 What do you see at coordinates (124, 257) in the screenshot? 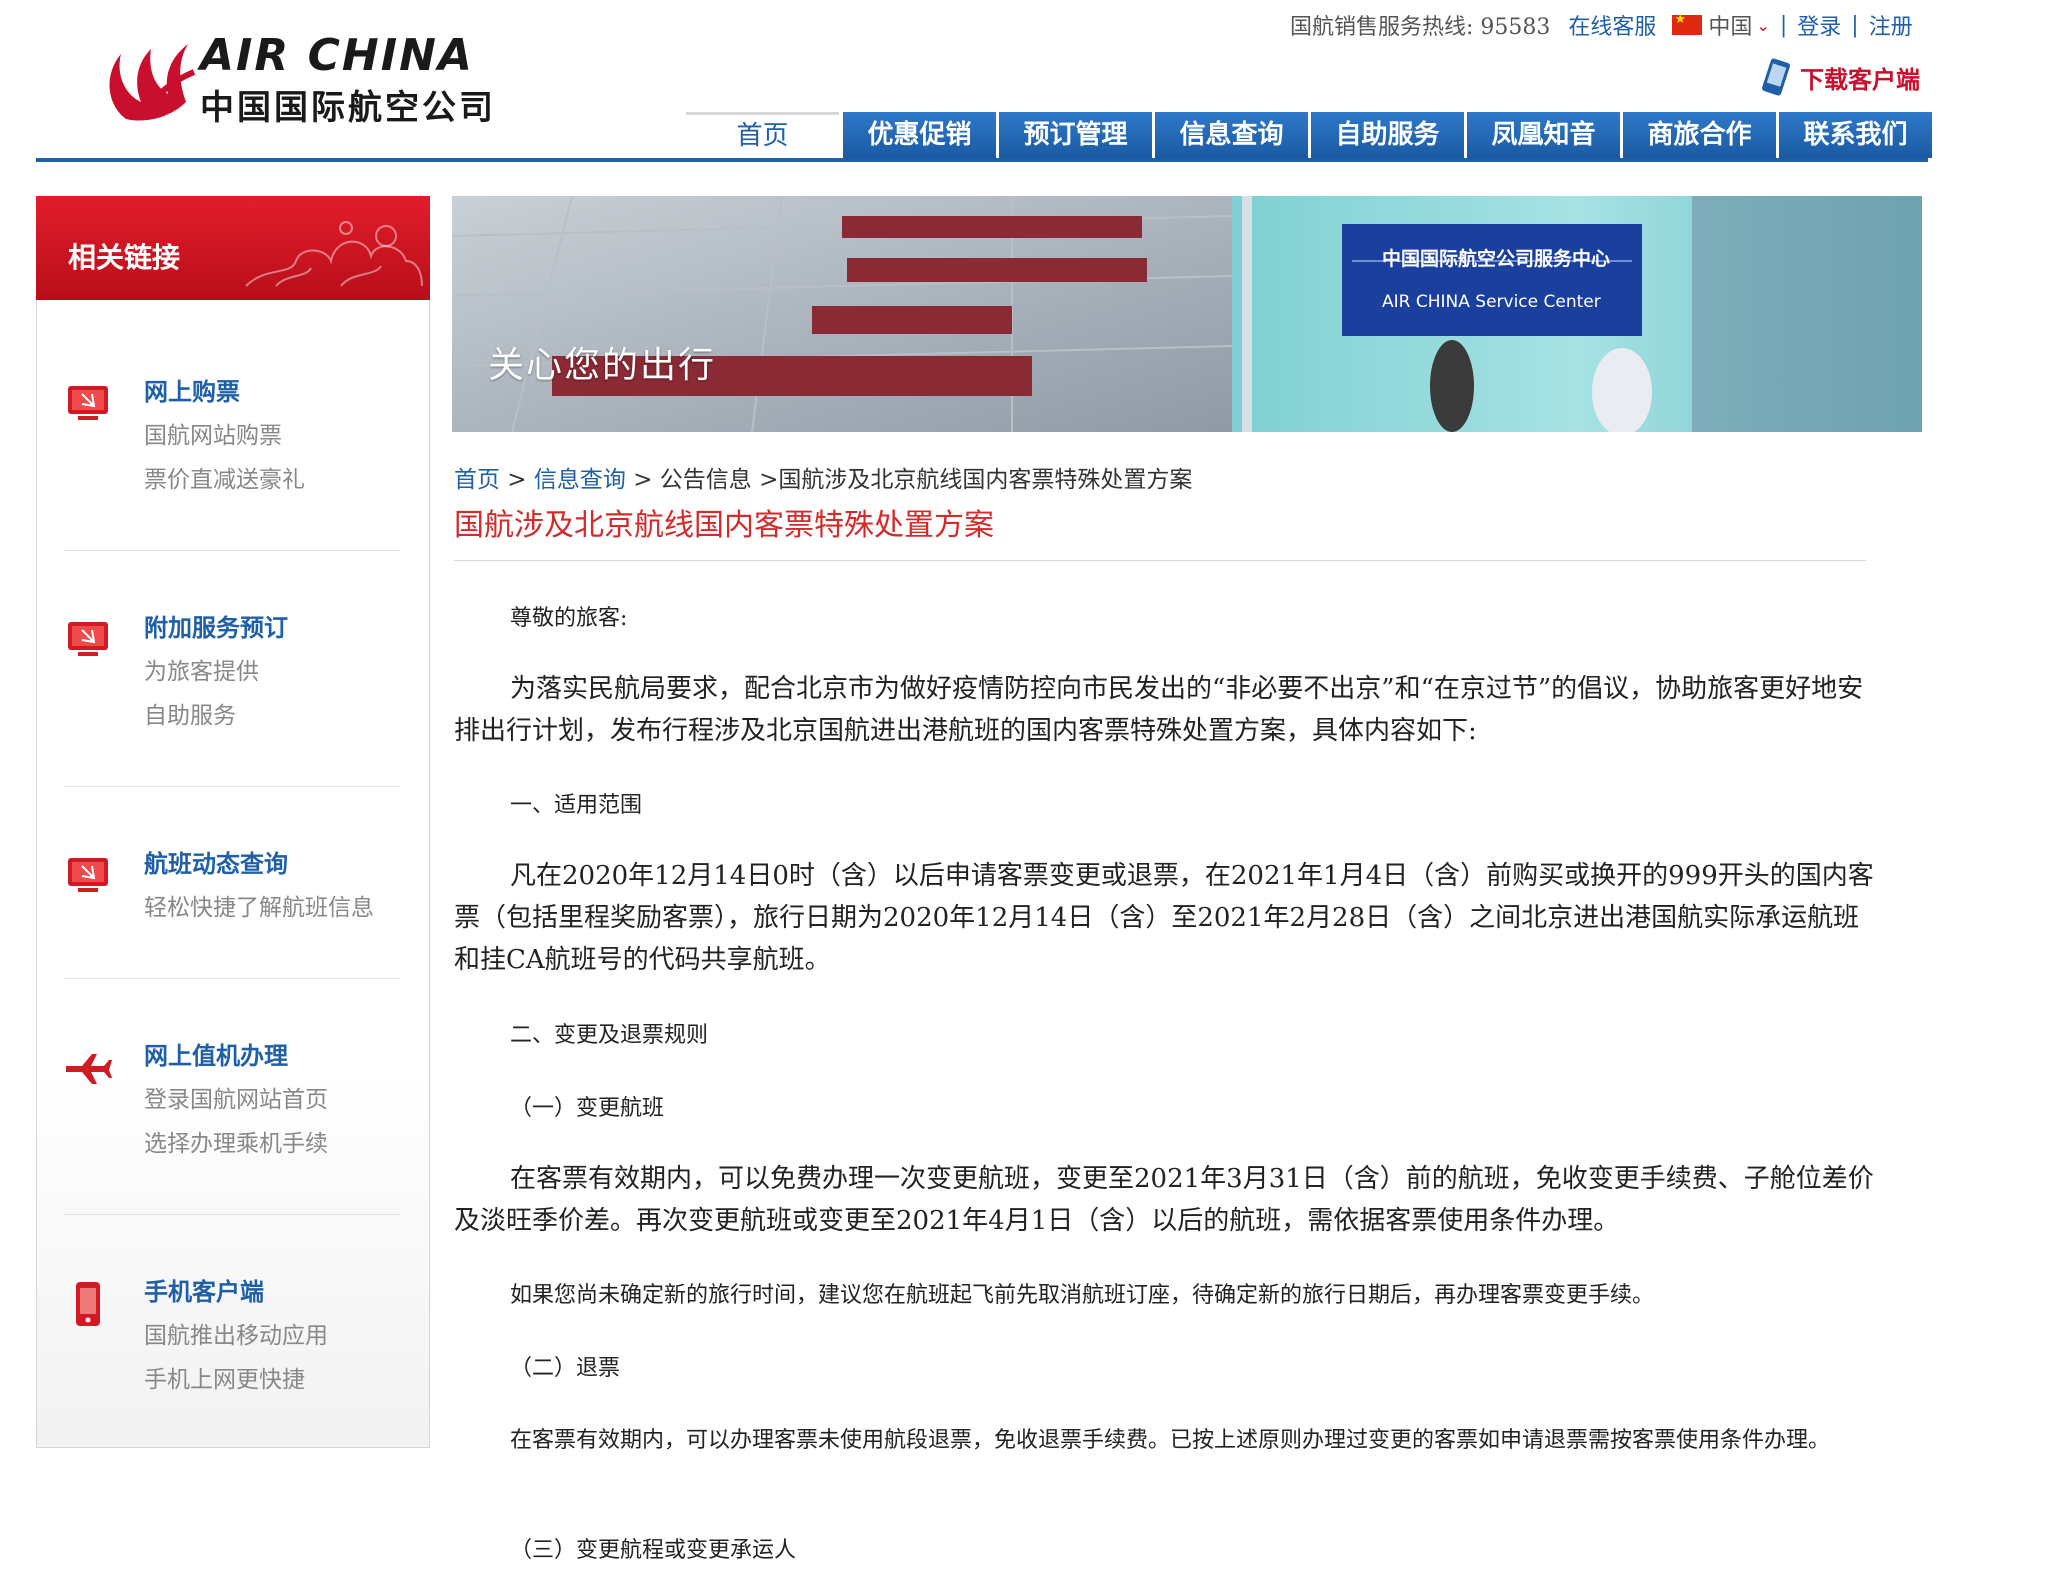
I see `sidebar-heading: 相关链接` at bounding box center [124, 257].